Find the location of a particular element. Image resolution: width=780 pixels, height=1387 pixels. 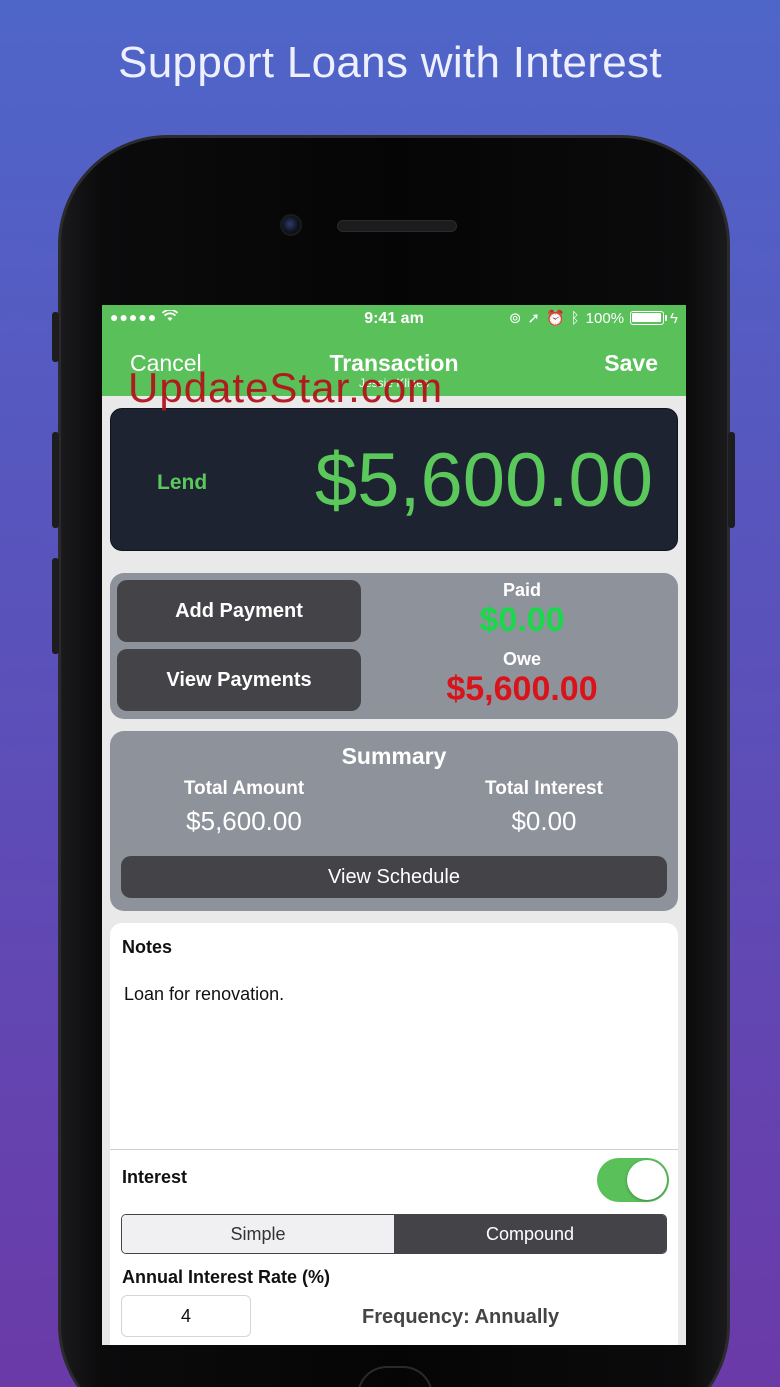

interest-type-segmented-control: Simple Compound is located at coordinates (394, 1234).